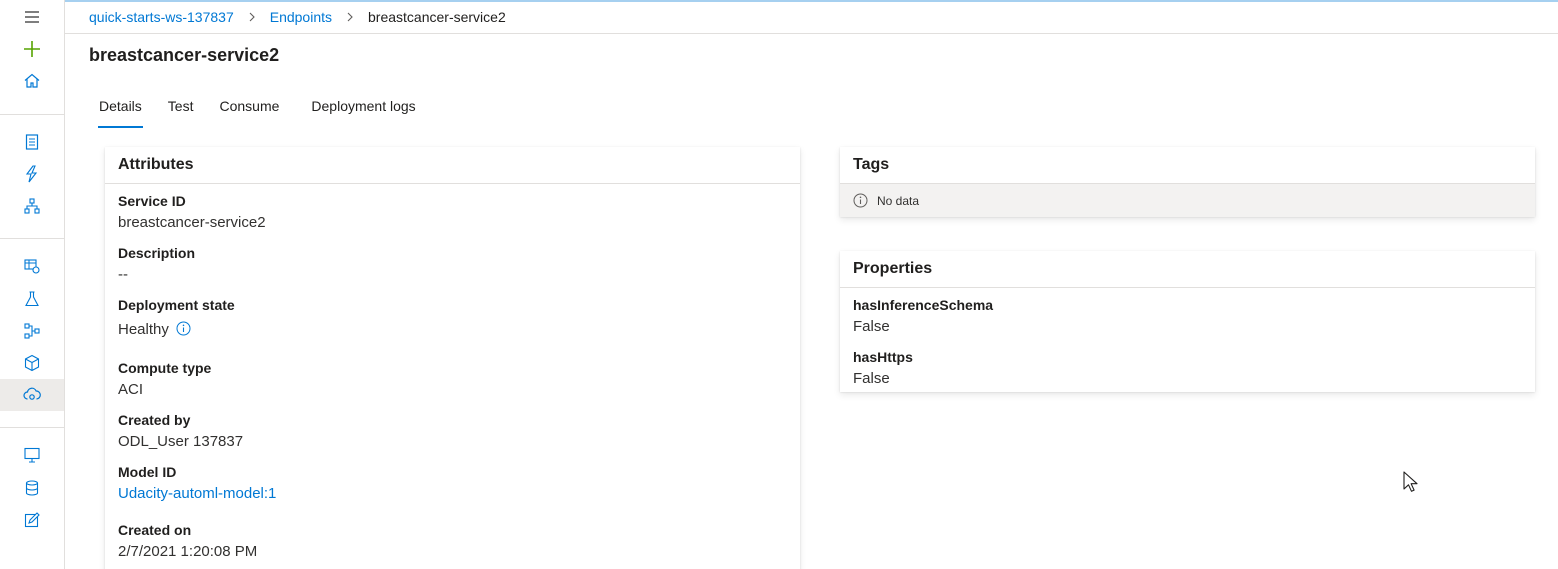 The height and width of the screenshot is (569, 1558). What do you see at coordinates (32, 299) in the screenshot?
I see `experiments-icon` at bounding box center [32, 299].